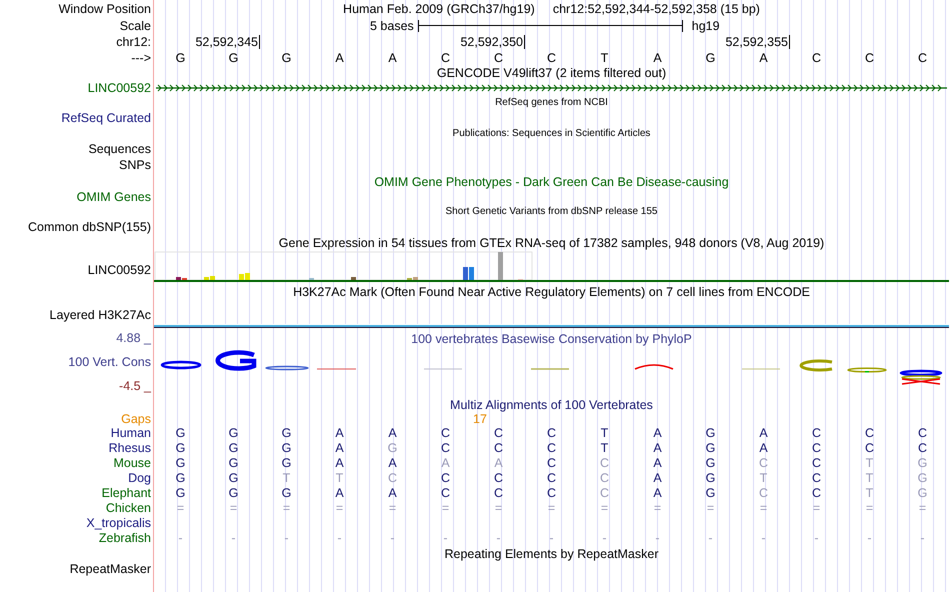 The width and height of the screenshot is (950, 592). I want to click on track-label: RepeatMasker, so click(110, 569).